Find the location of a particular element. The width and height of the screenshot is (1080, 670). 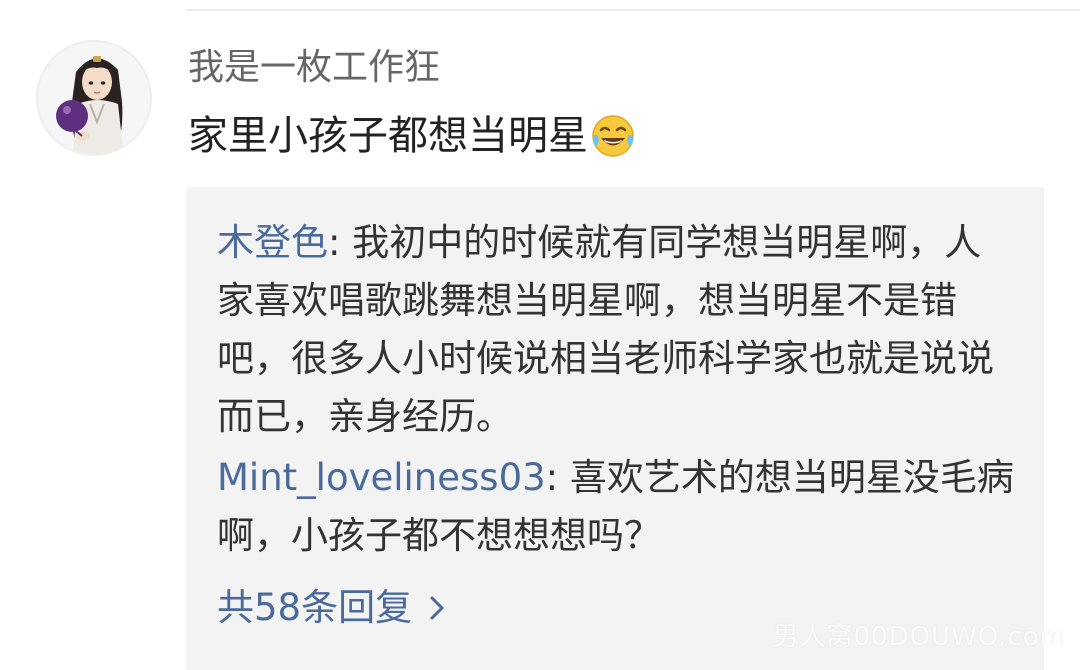

comment-body: 家里小孩子都想当明星 is located at coordinates (412, 136).